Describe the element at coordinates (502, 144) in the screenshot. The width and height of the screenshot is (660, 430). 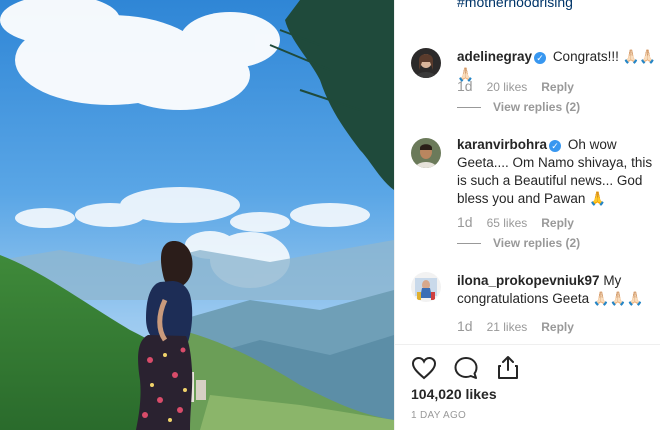
I see `comment-username: karanvirbohra` at that location.